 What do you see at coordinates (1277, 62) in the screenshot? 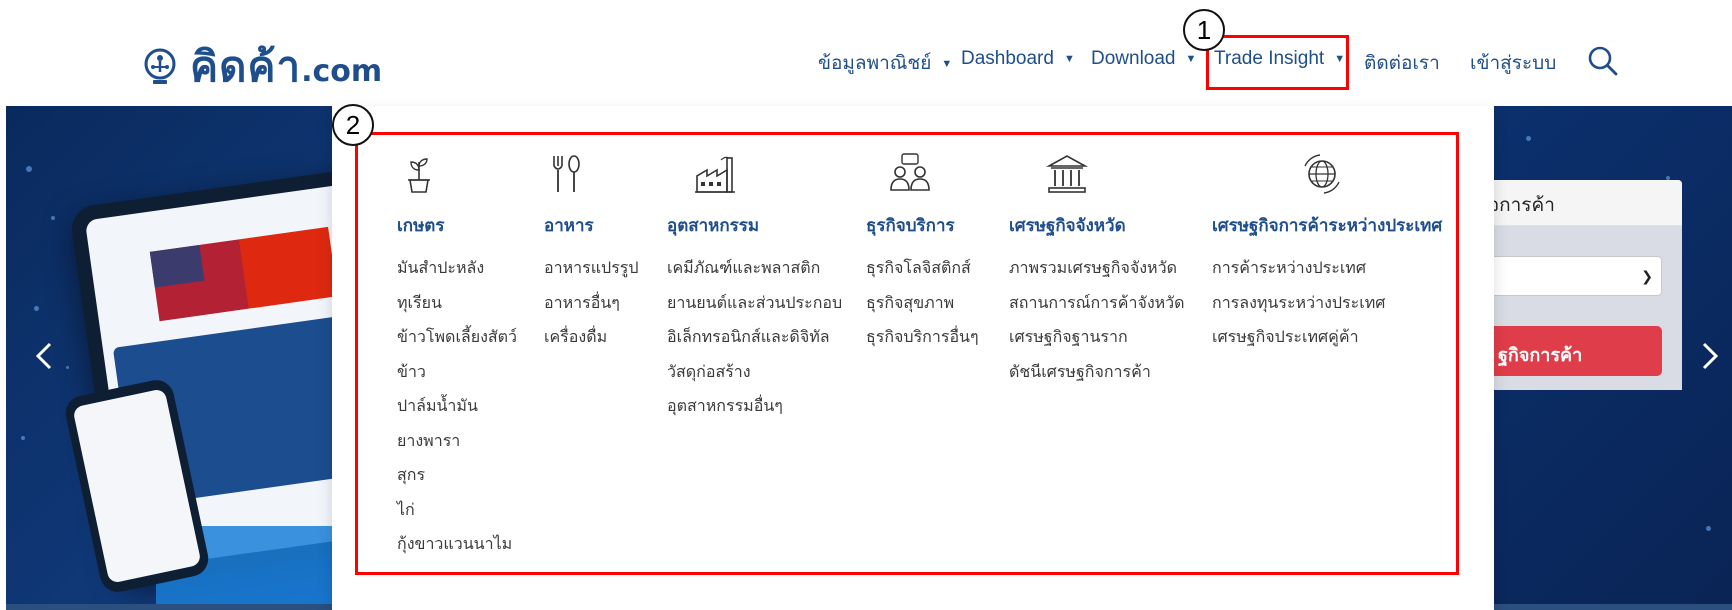
I see `annotation-highlight-nav` at bounding box center [1277, 62].